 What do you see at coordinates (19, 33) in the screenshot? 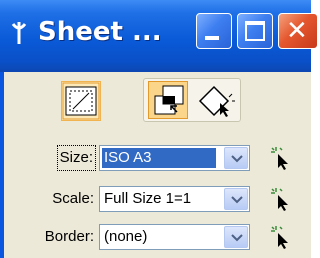
I see `app-icon` at bounding box center [19, 33].